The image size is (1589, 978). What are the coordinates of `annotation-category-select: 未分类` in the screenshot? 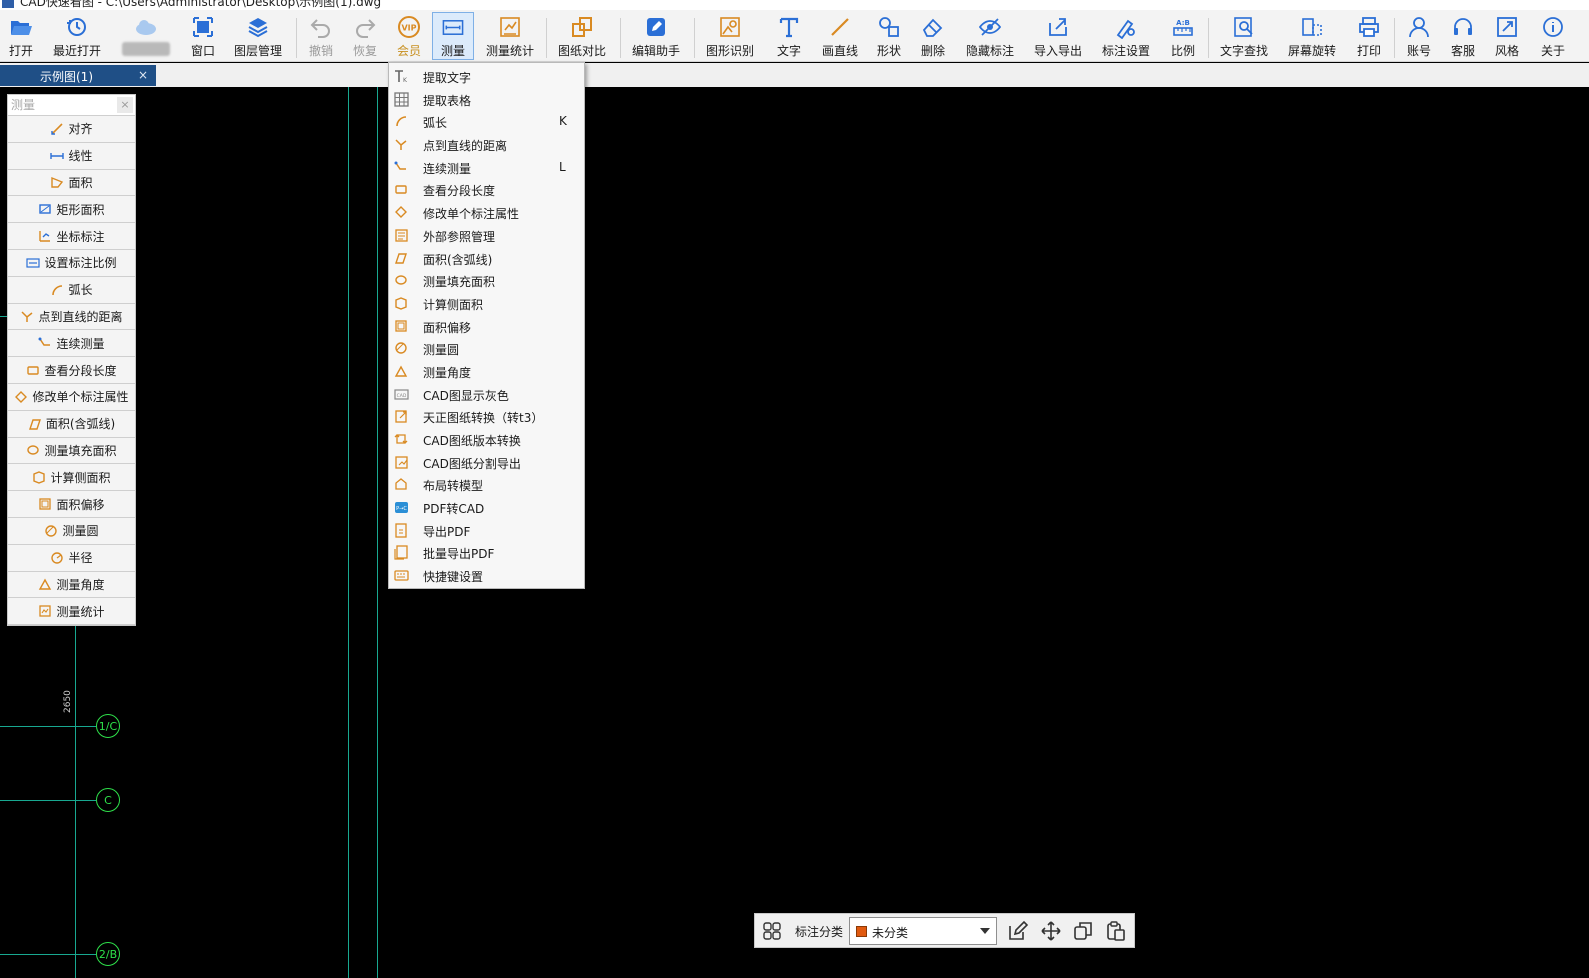 It's located at (923, 931).